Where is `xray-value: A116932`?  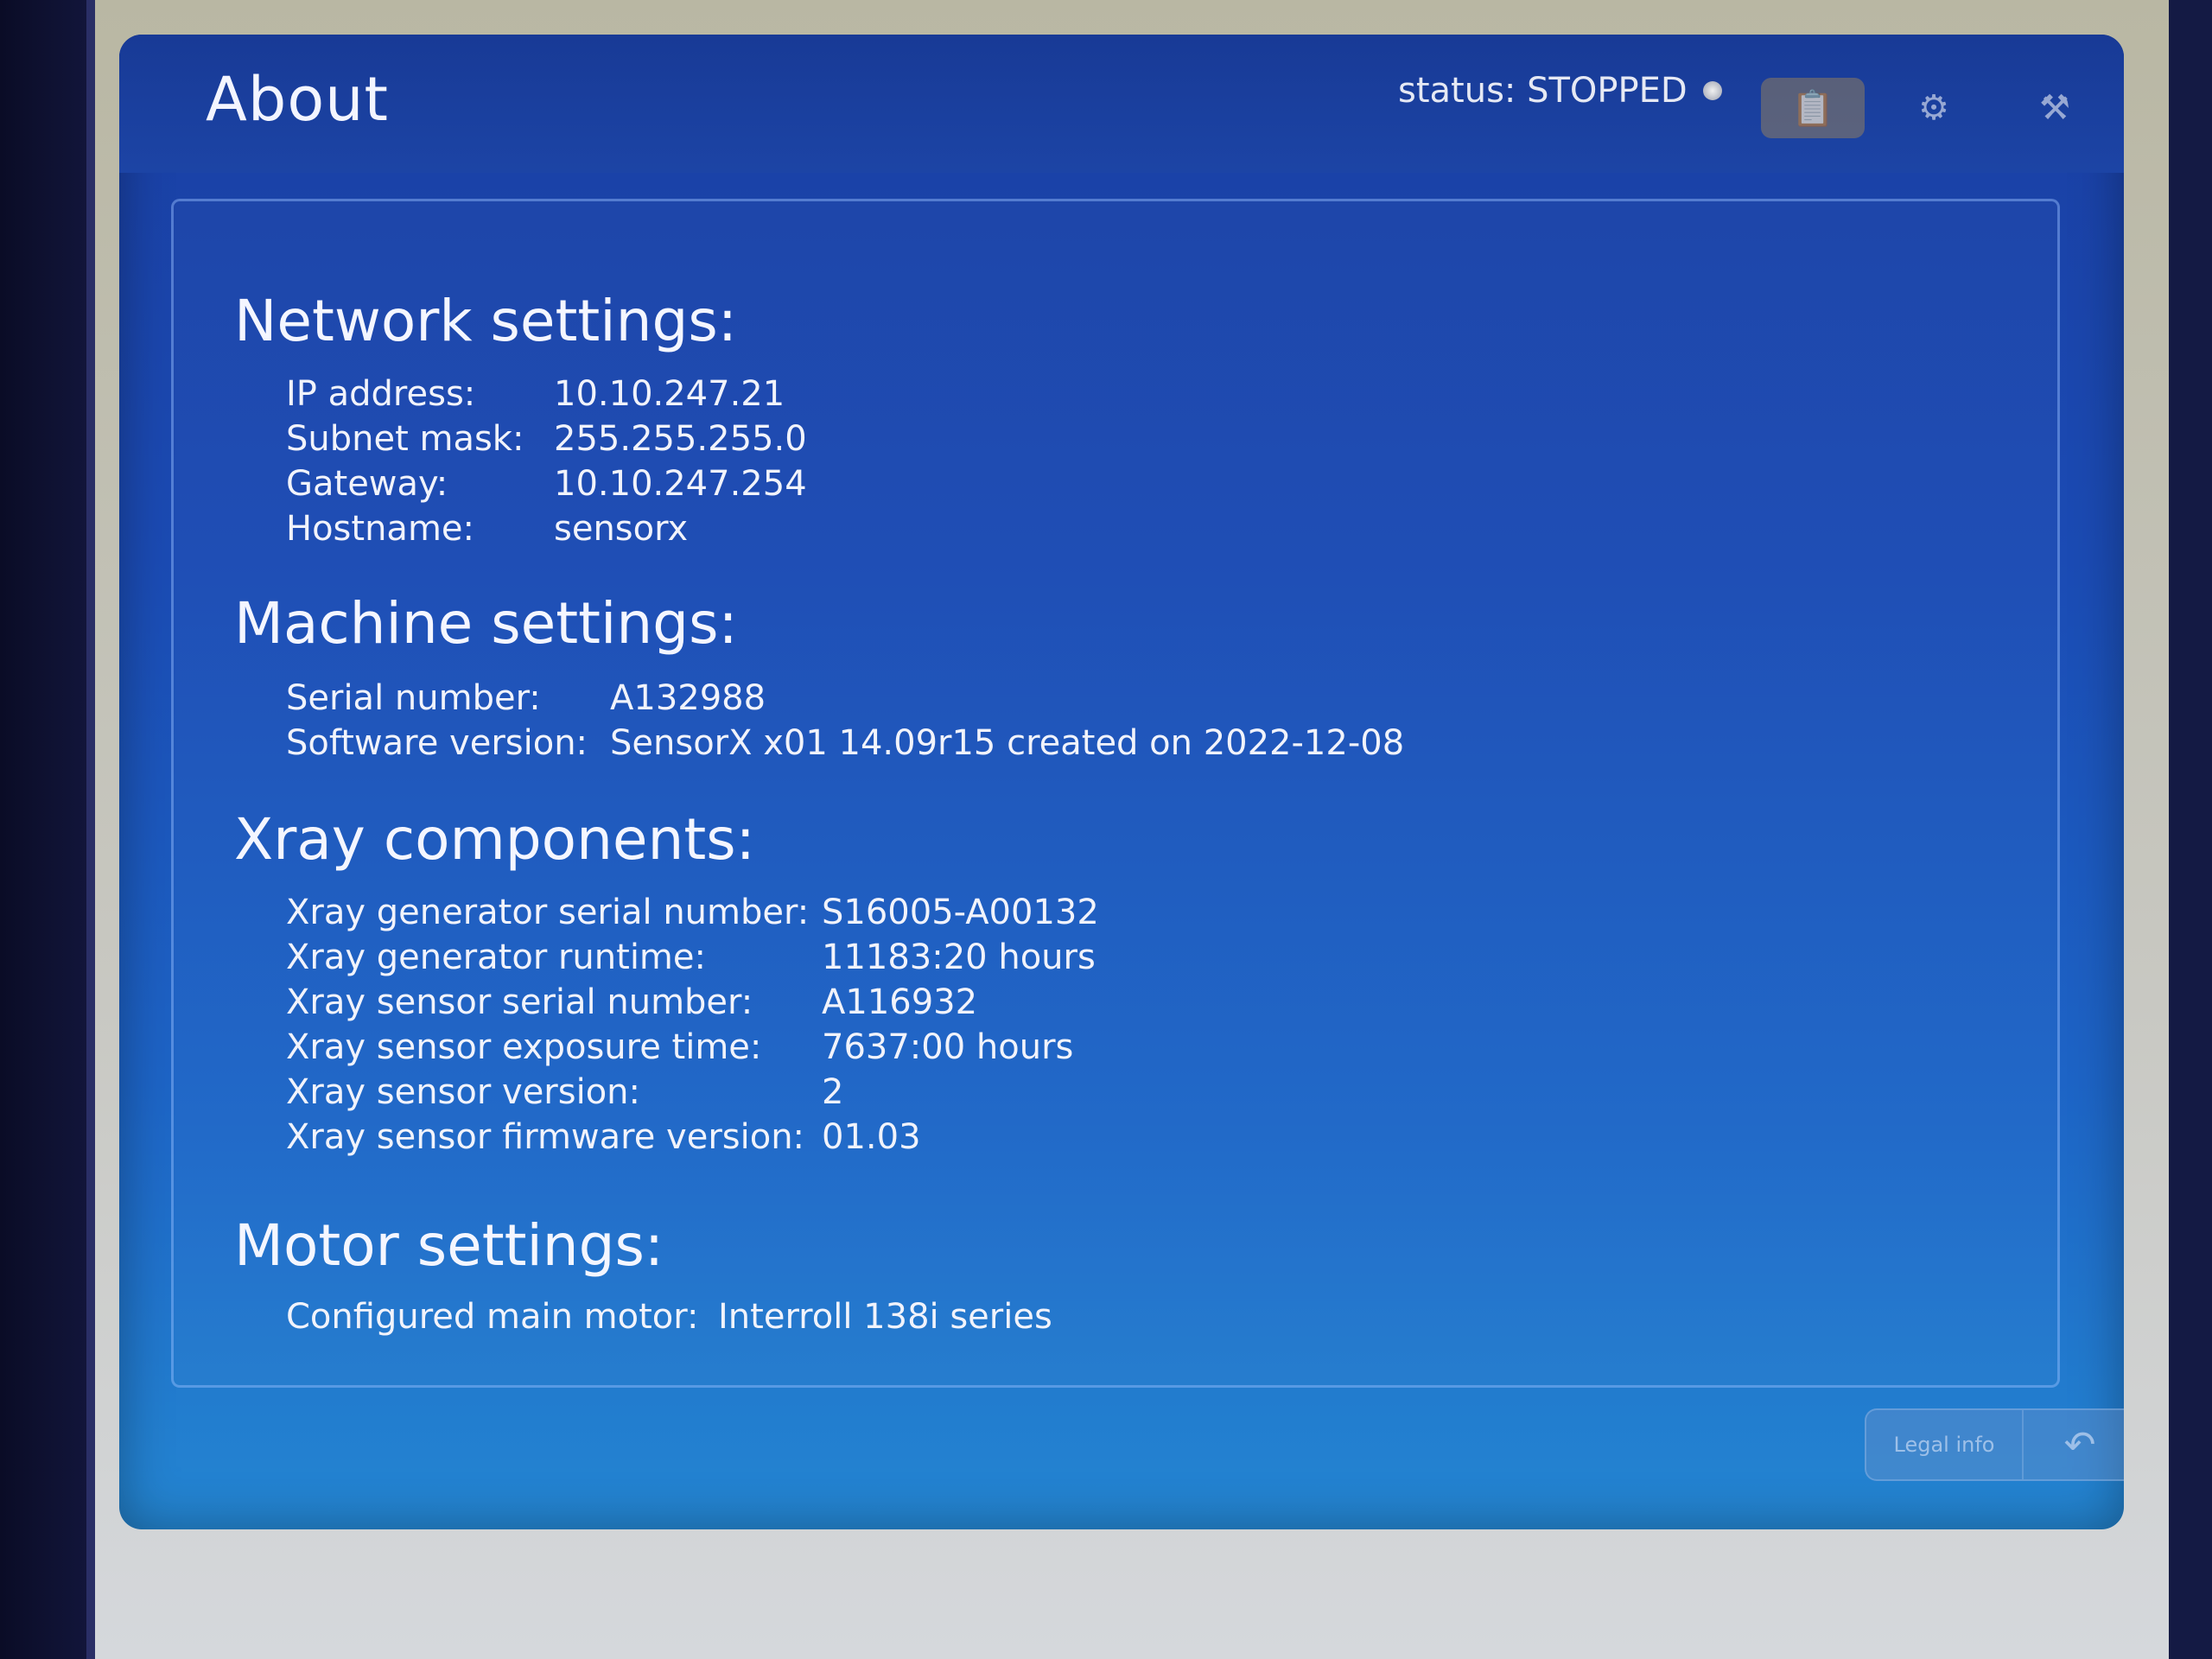 xray-value: A116932 is located at coordinates (900, 1002).